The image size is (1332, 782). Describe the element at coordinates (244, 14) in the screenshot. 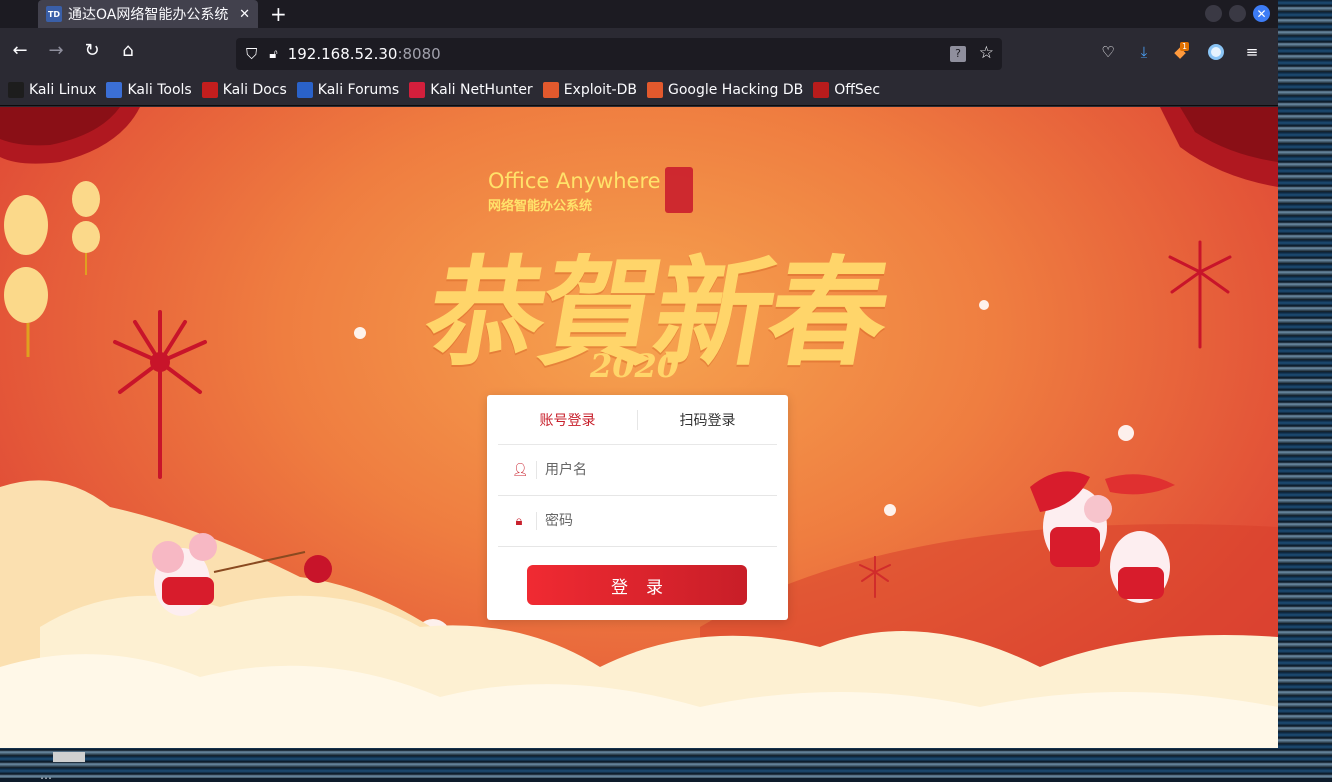

I see `close-icon: ✕` at that location.